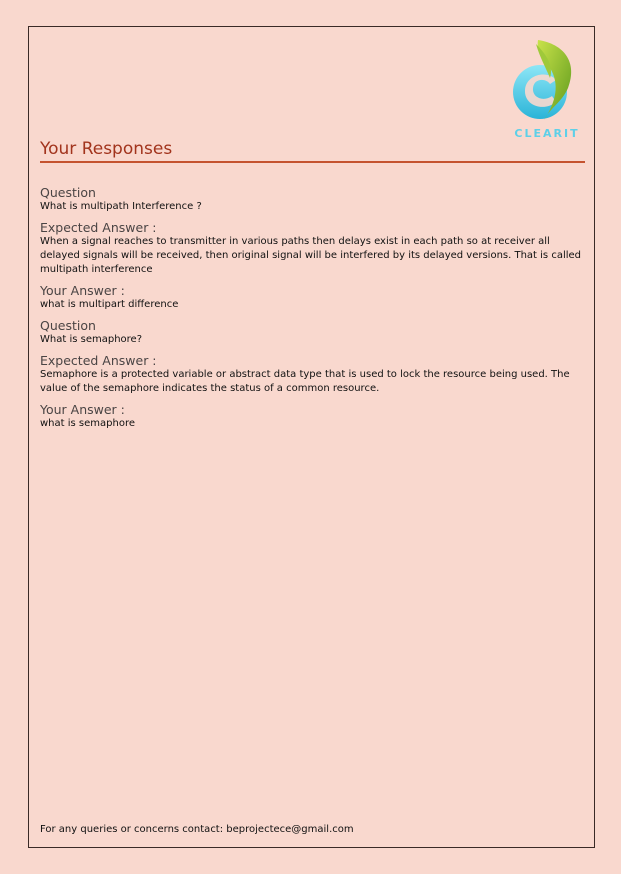 This screenshot has width=621, height=874. What do you see at coordinates (109, 304) in the screenshot?
I see `your-answer-text: what is multipart difference` at bounding box center [109, 304].